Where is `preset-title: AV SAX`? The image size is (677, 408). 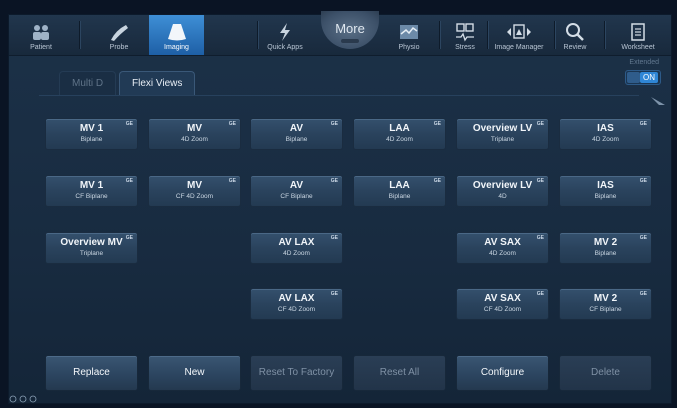
preset-title: AV SAX is located at coordinates (502, 298).